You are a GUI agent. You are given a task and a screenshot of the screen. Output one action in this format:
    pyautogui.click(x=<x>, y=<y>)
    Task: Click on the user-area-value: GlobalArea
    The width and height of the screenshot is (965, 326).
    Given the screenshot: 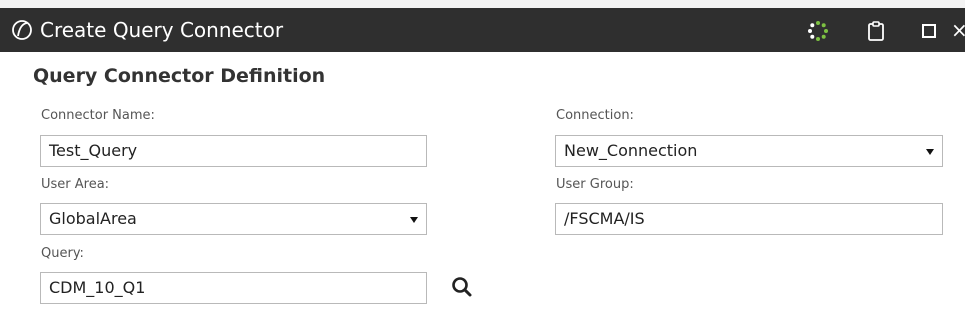 What is the action you would take?
    pyautogui.click(x=93, y=218)
    